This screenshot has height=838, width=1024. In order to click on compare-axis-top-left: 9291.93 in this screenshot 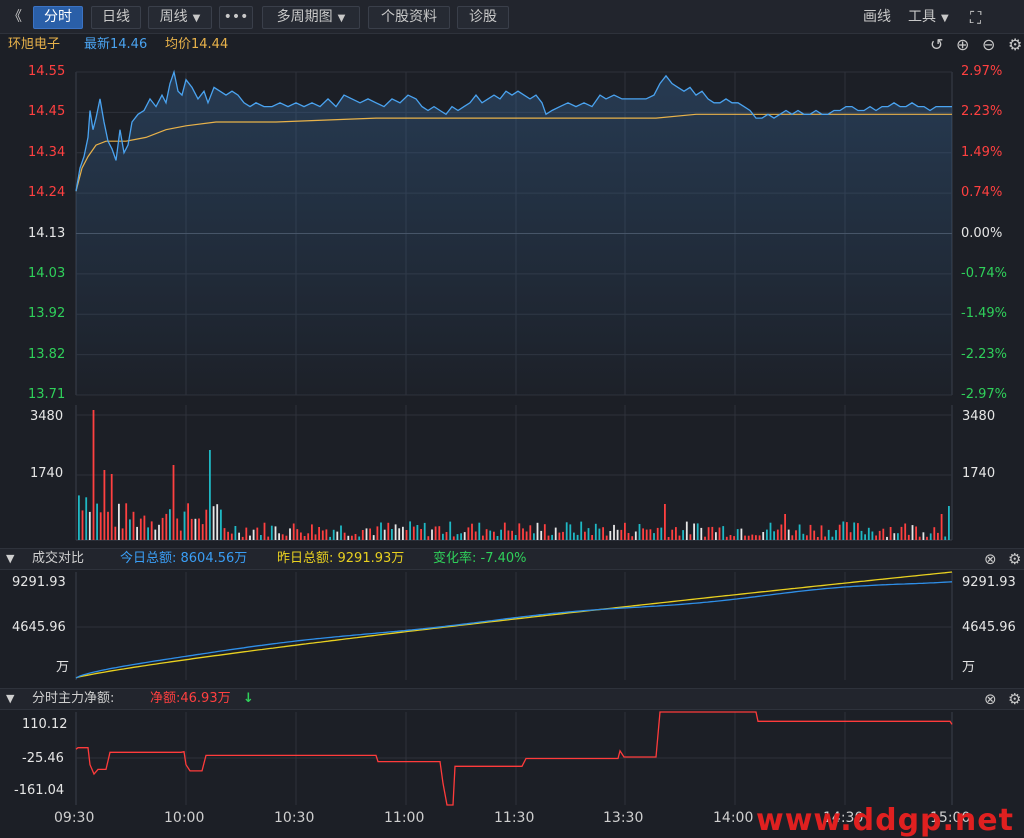, I will do `click(39, 582)`.